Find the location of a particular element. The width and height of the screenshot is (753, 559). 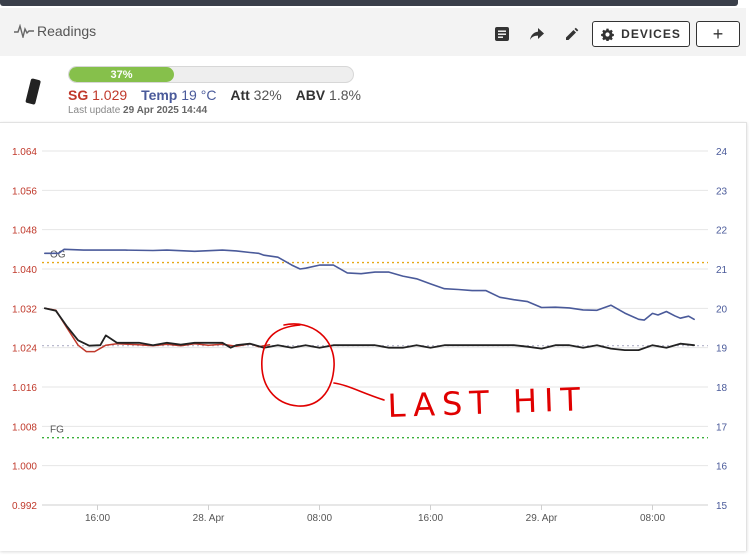

y-right-tick-label: 23 is located at coordinates (722, 191).